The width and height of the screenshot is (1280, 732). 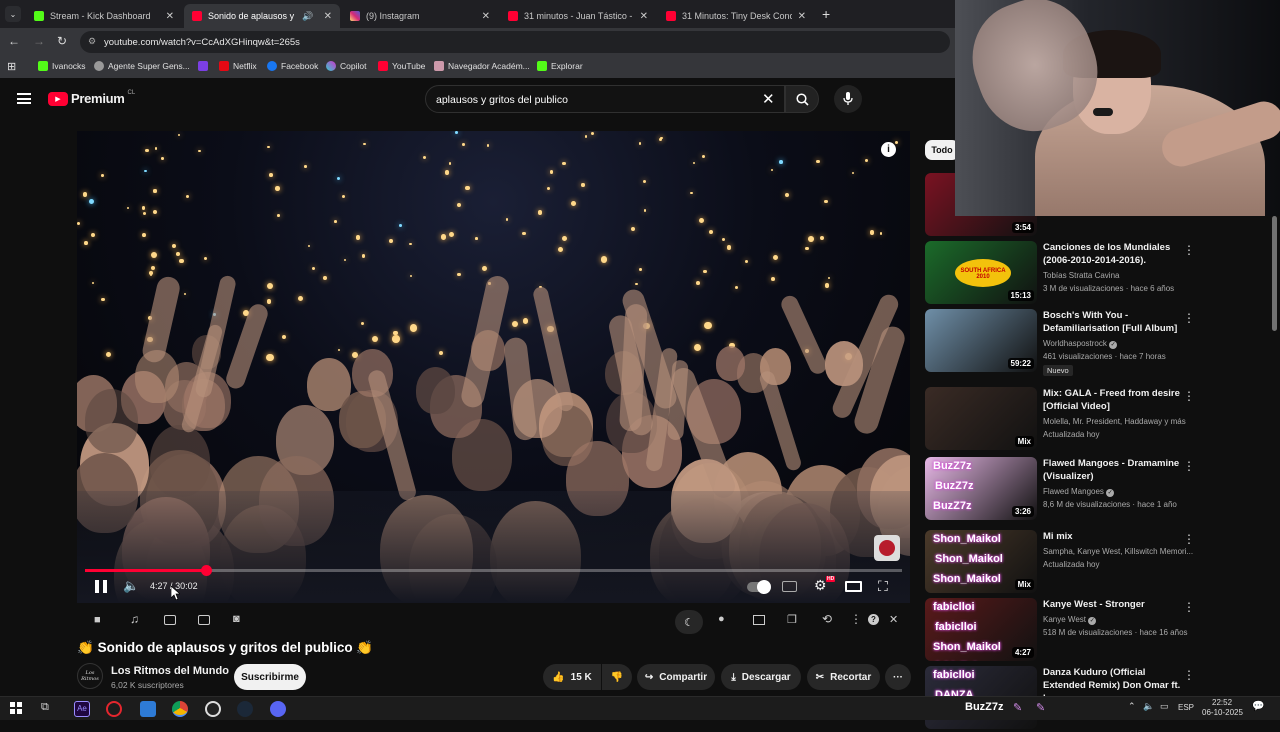 What do you see at coordinates (792, 619) in the screenshot?
I see `playlist-icon: ❐` at bounding box center [792, 619].